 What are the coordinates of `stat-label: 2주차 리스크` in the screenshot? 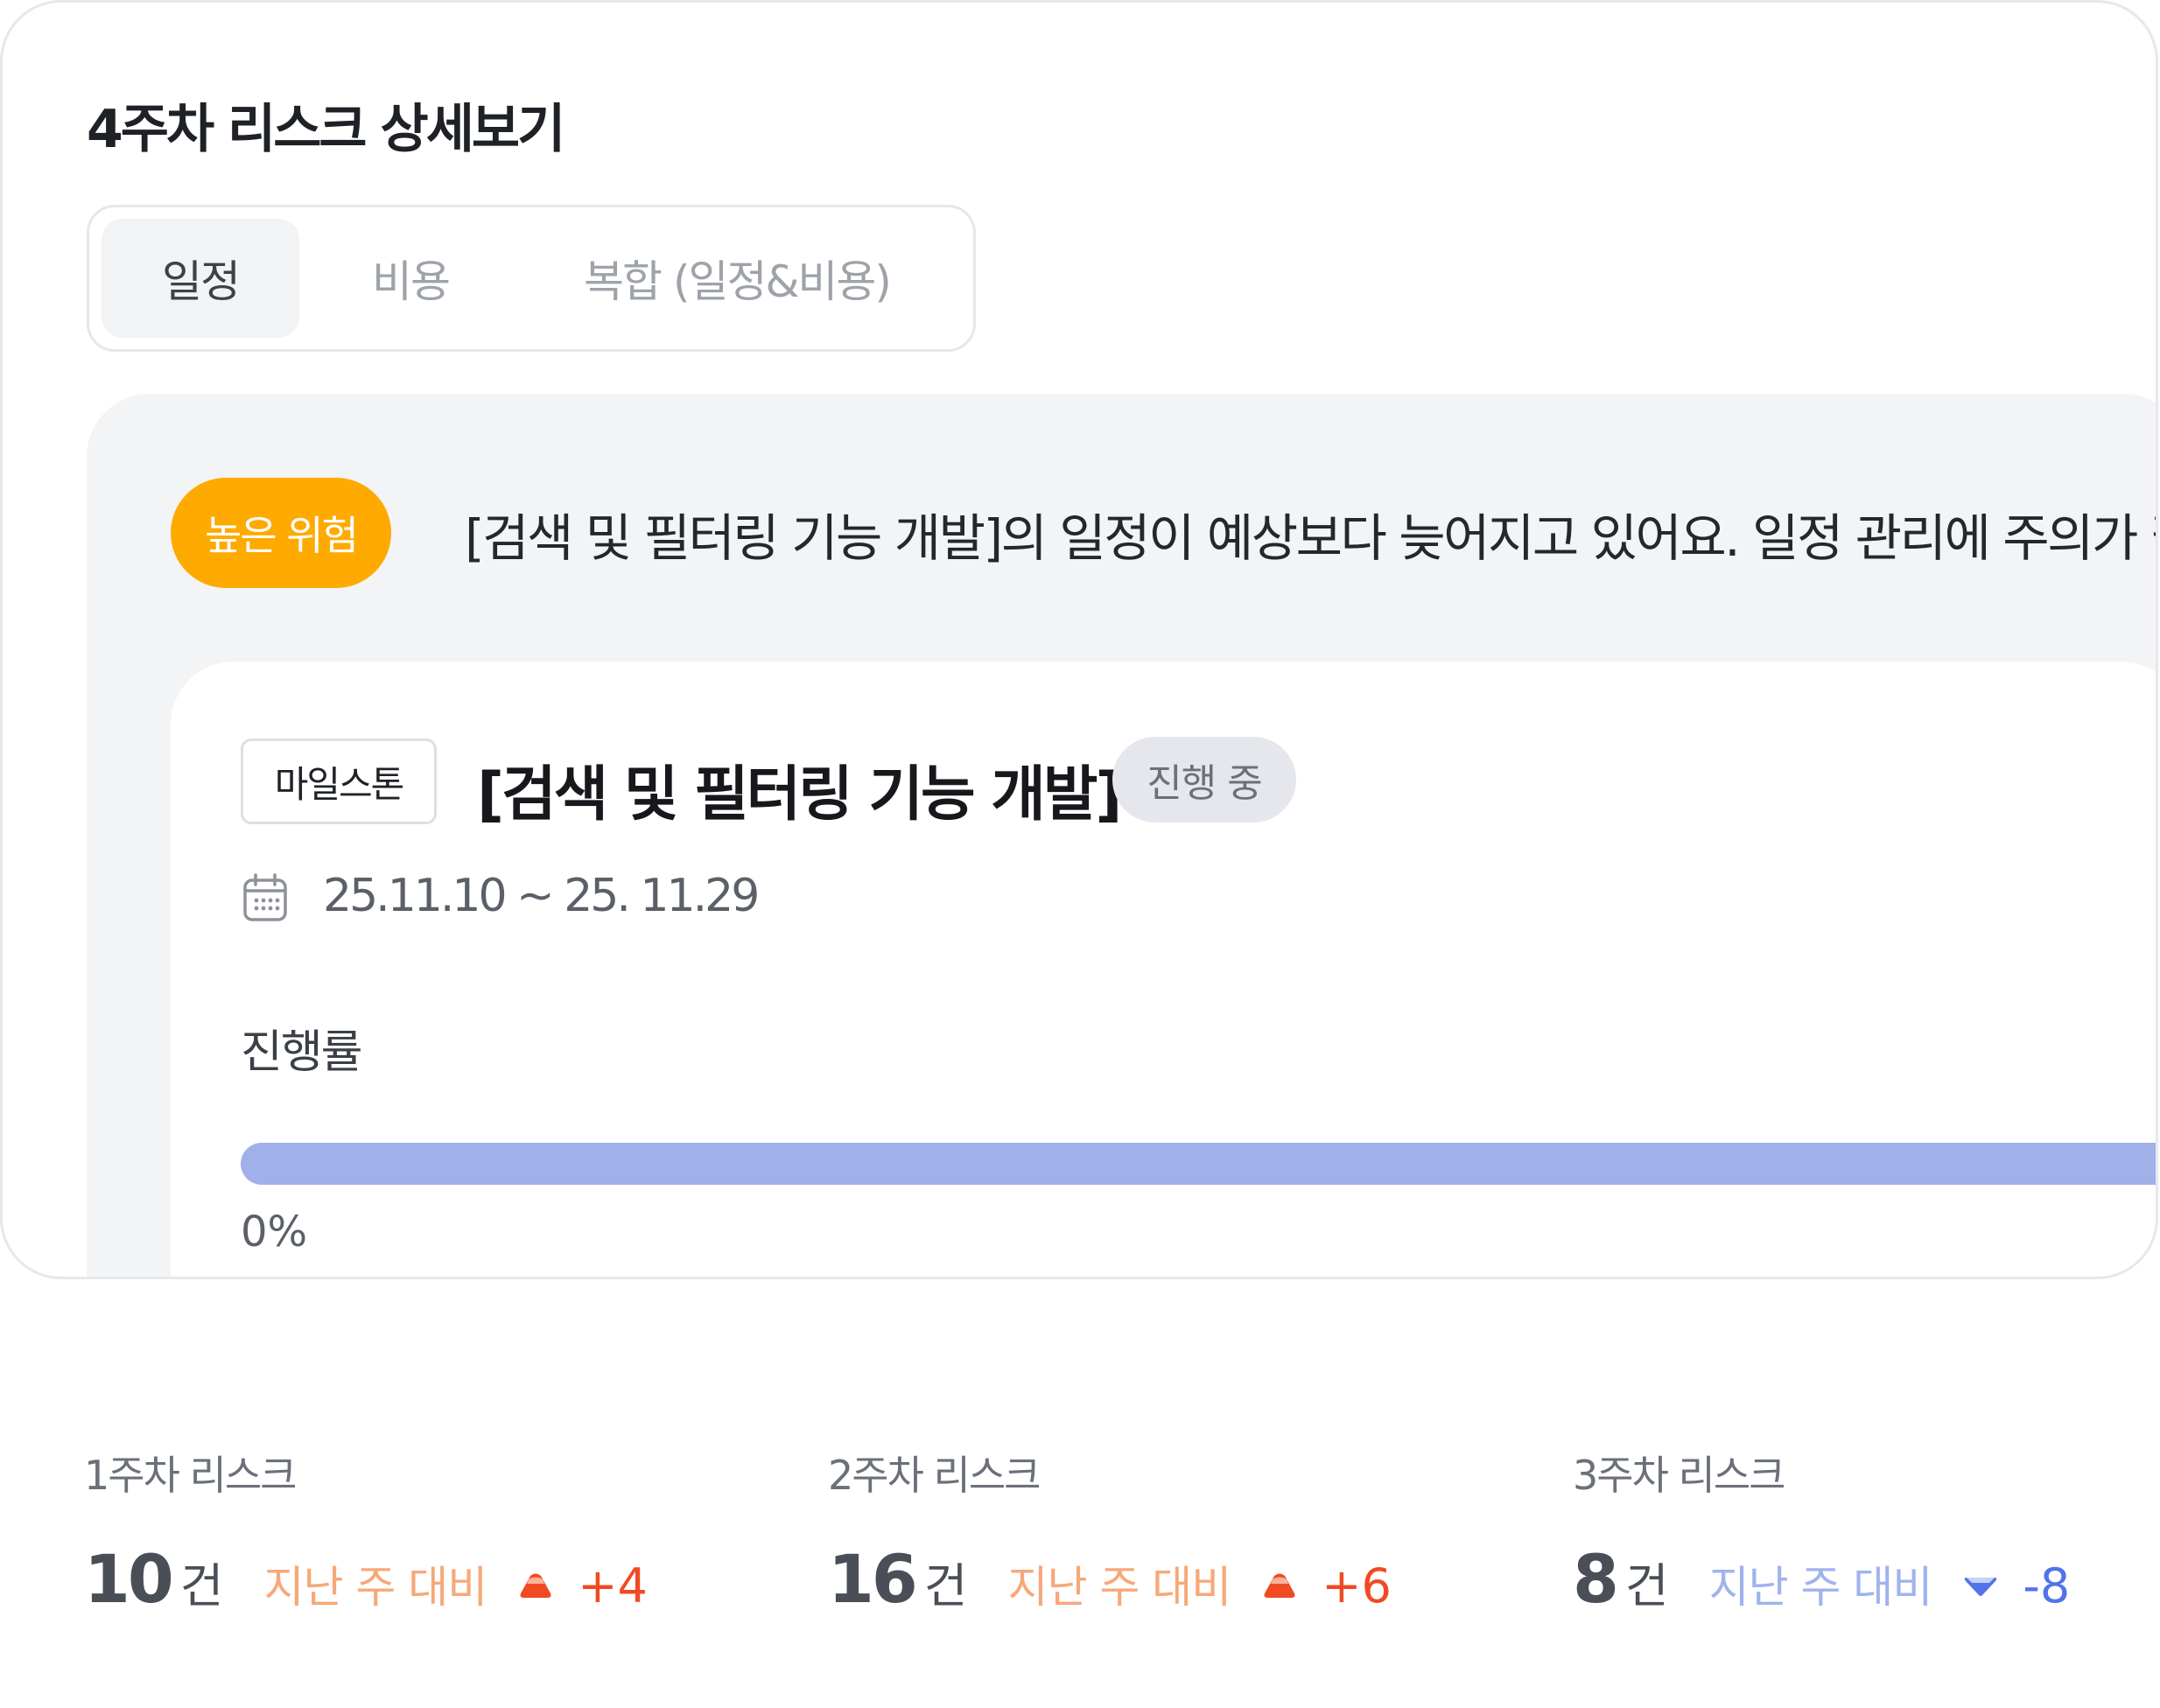 It's located at (934, 1475).